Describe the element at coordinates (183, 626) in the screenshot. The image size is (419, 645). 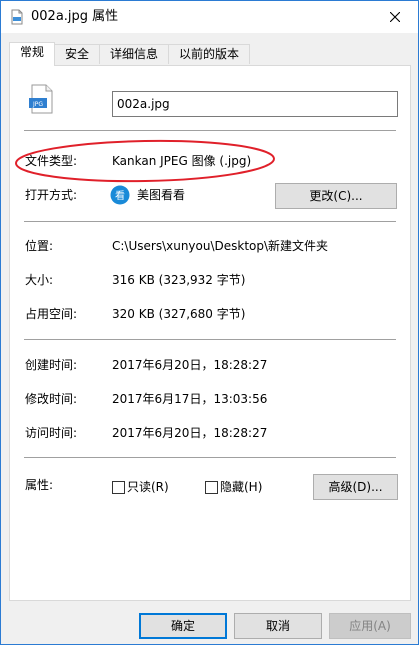
I see `ok-button: 确定` at that location.